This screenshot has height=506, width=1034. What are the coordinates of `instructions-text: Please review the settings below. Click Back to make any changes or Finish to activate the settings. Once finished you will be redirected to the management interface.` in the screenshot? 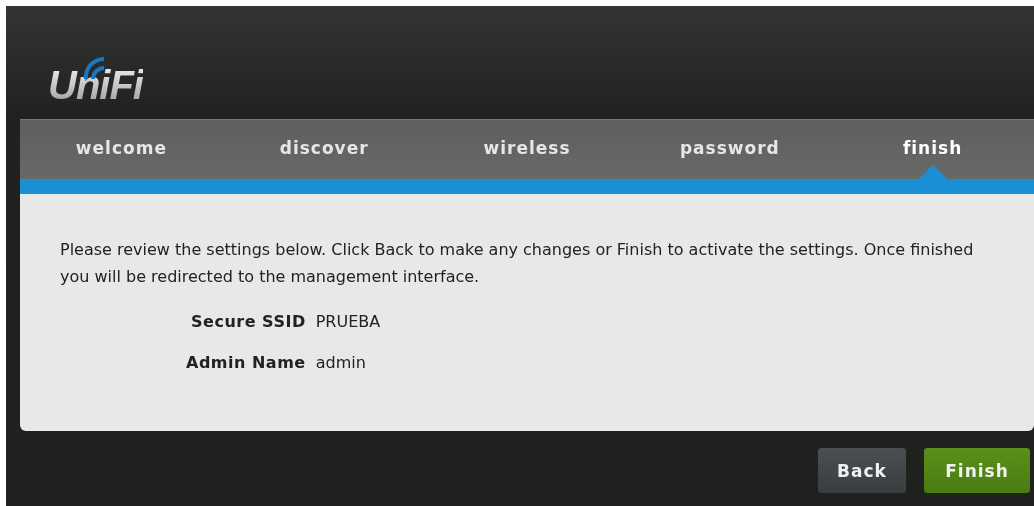 It's located at (517, 263).